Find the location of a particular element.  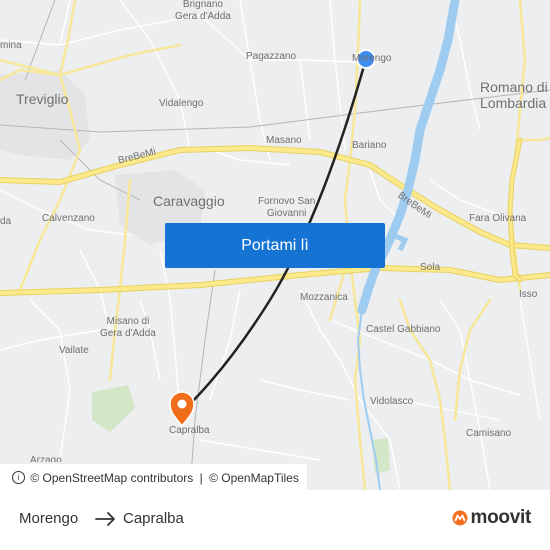

place-label-vailate: Vailate is located at coordinates (74, 350).